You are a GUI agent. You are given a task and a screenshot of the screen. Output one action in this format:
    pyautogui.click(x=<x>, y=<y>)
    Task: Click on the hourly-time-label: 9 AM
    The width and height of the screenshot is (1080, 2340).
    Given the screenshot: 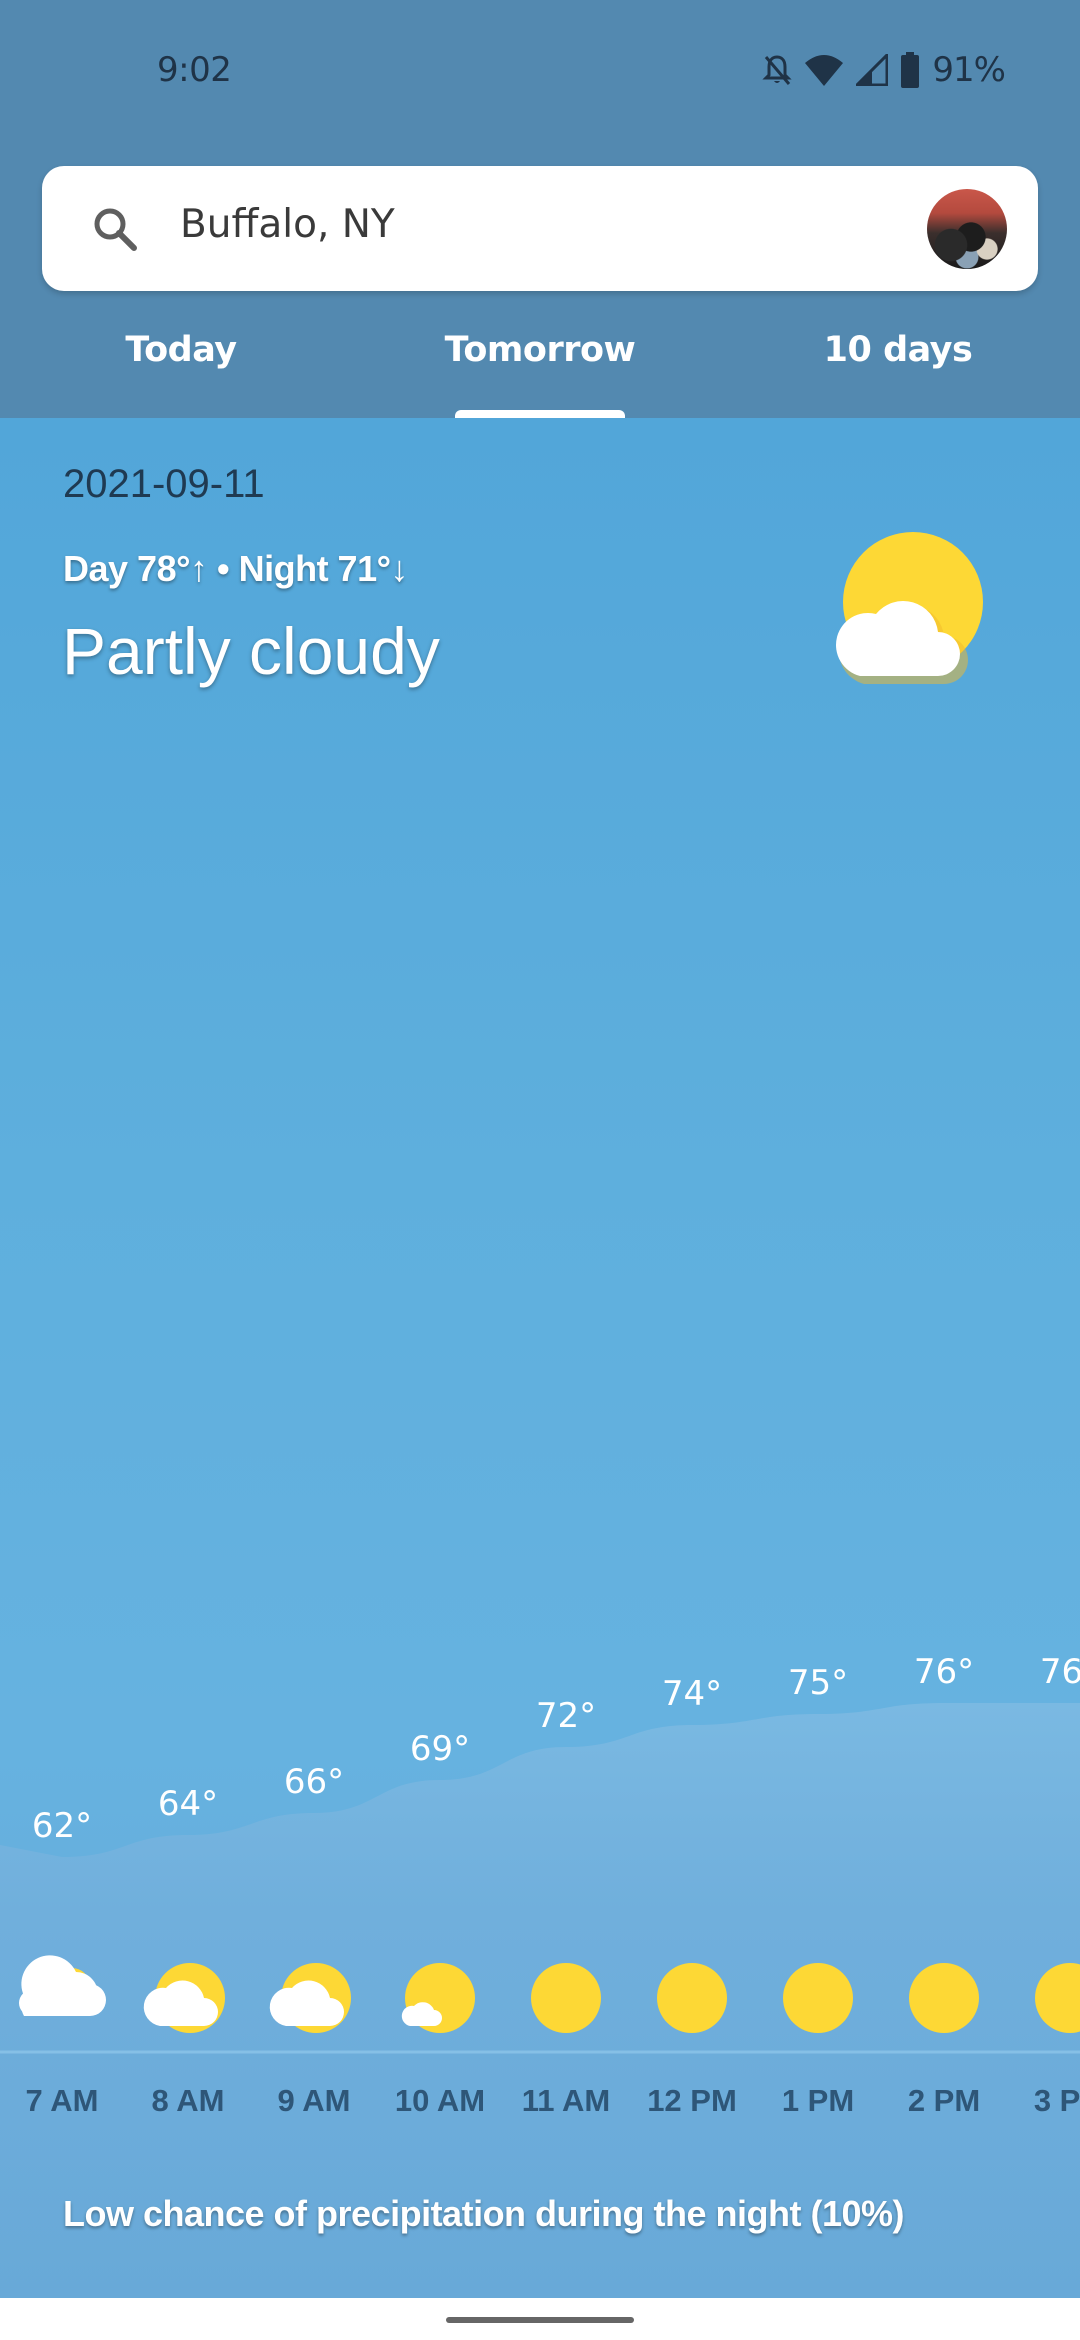 What is the action you would take?
    pyautogui.click(x=314, y=2100)
    